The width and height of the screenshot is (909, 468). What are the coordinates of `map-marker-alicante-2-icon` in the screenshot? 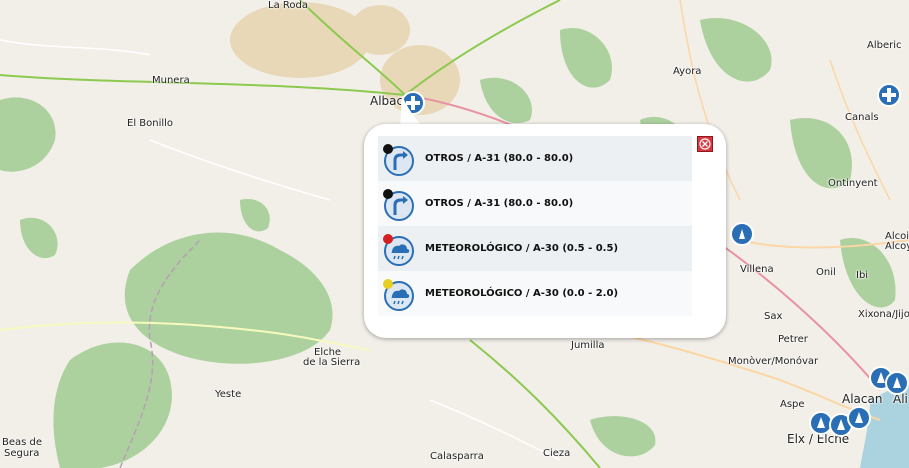 It's located at (896, 383).